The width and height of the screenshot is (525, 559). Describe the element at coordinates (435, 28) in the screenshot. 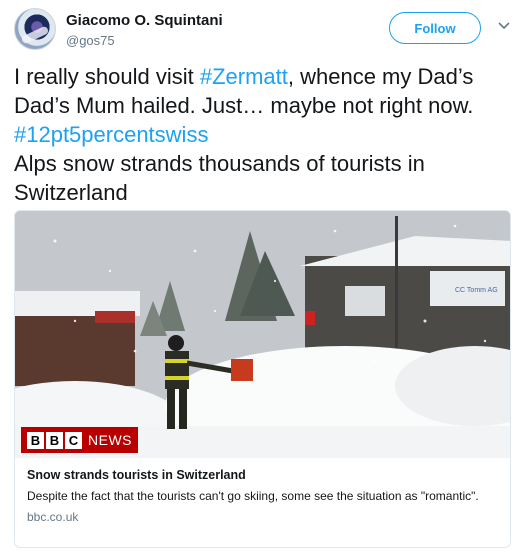

I see `follow-button: Follow` at that location.